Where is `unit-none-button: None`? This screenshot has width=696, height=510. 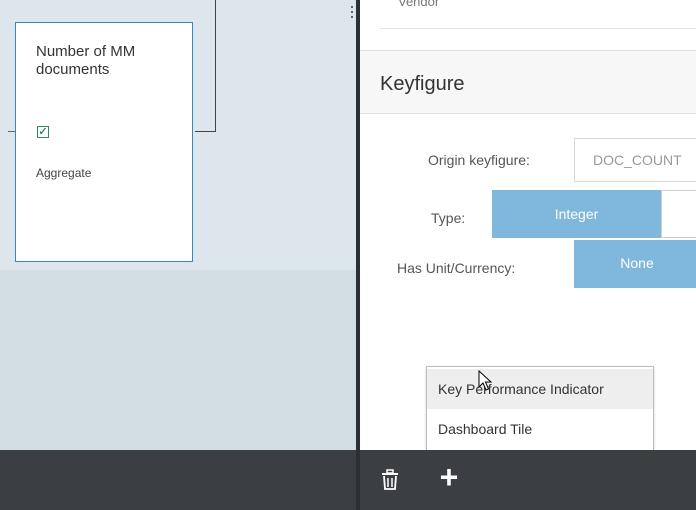 unit-none-button: None is located at coordinates (635, 264).